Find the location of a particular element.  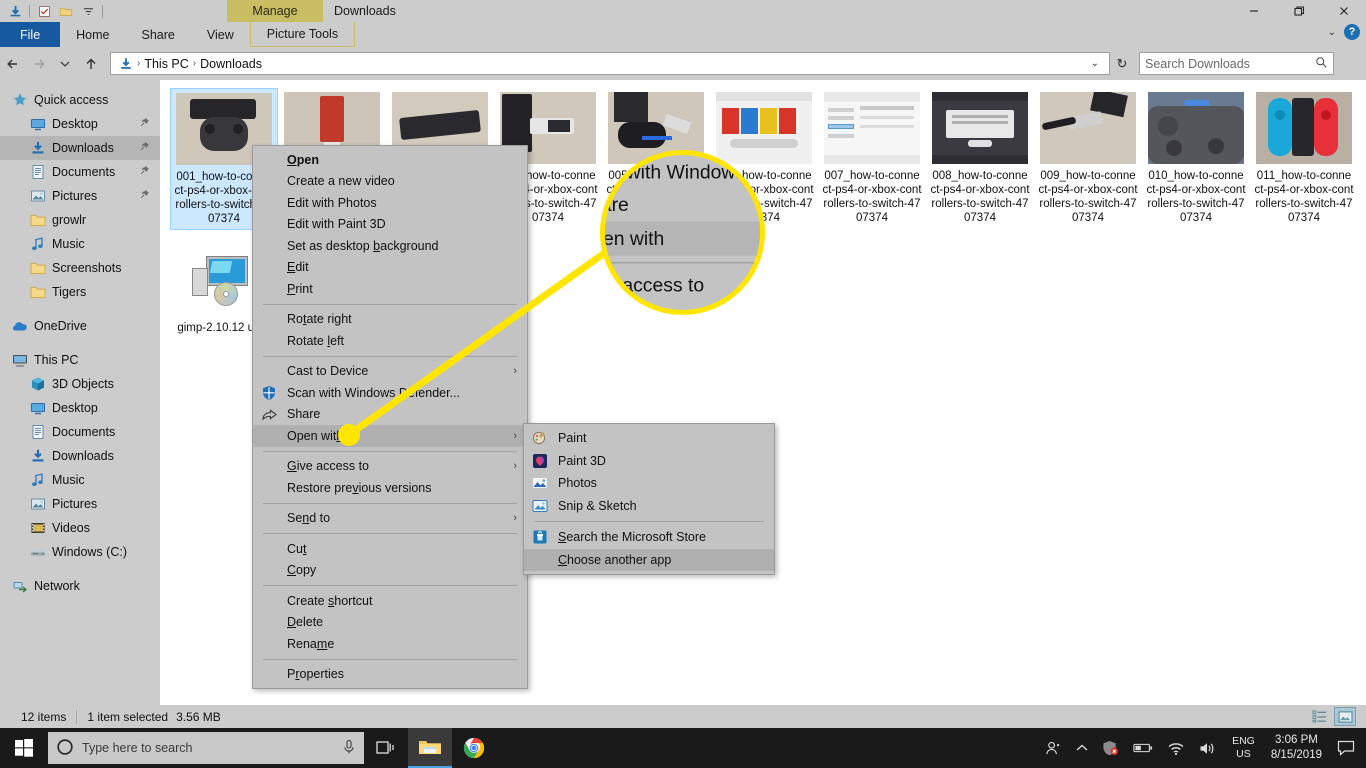

wifi-icon is located at coordinates (1176, 748).